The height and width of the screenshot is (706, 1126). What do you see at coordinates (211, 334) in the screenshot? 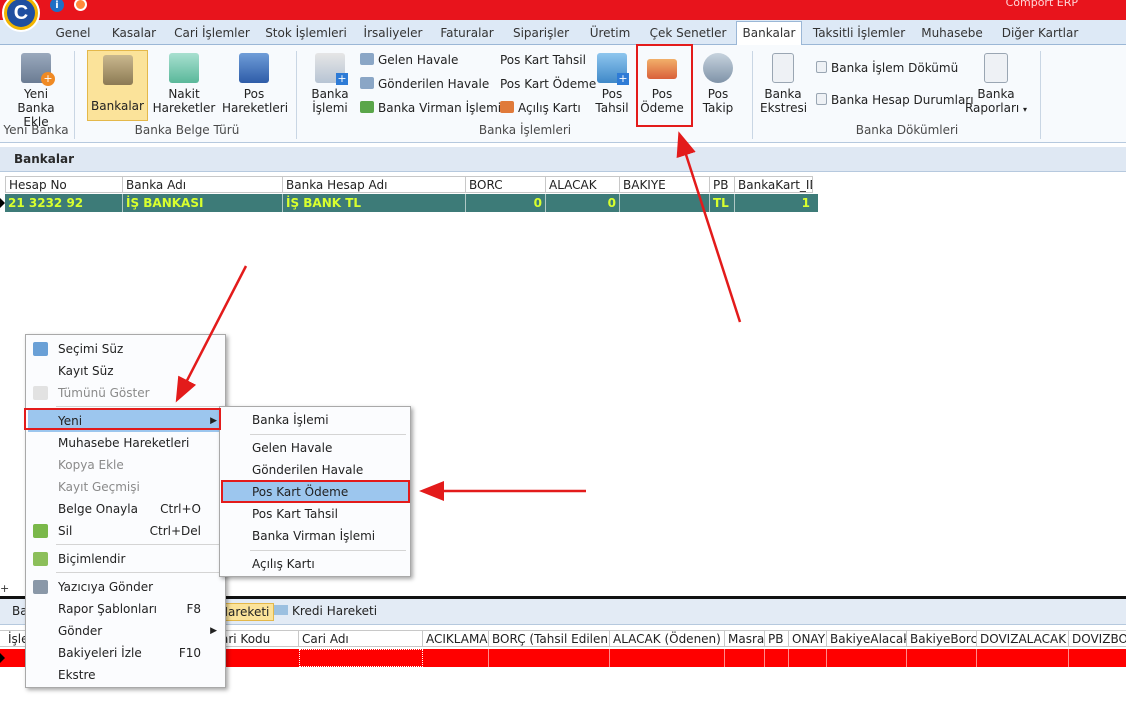
I see `arrow-to-yeni` at bounding box center [211, 334].